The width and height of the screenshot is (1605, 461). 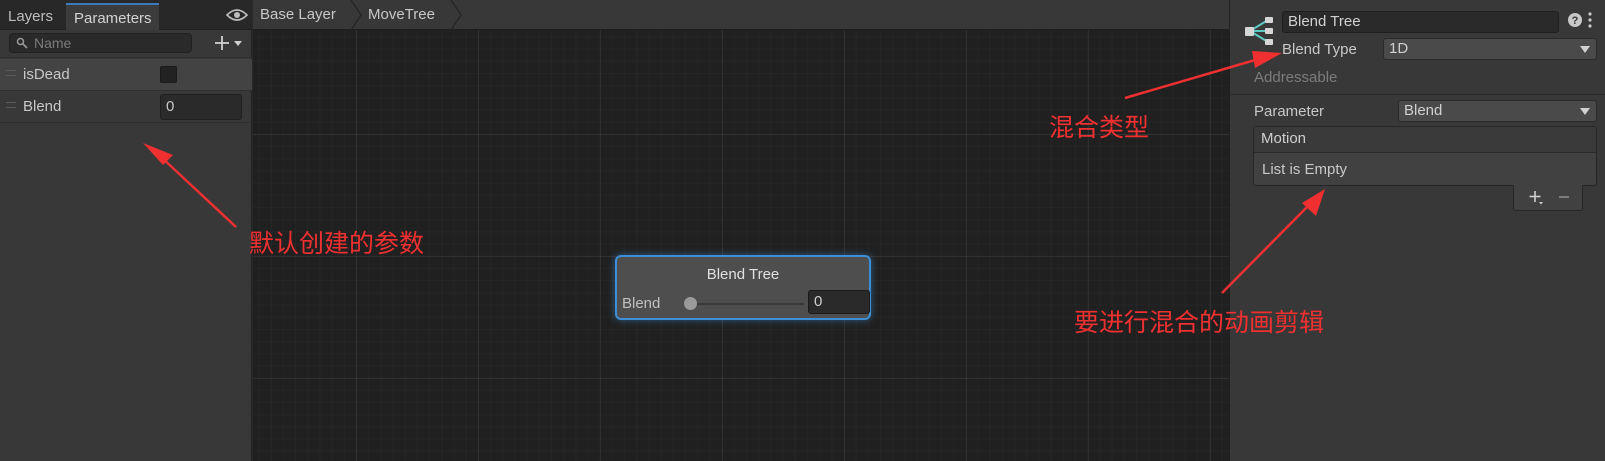 I want to click on remove-icon, so click(x=1564, y=197).